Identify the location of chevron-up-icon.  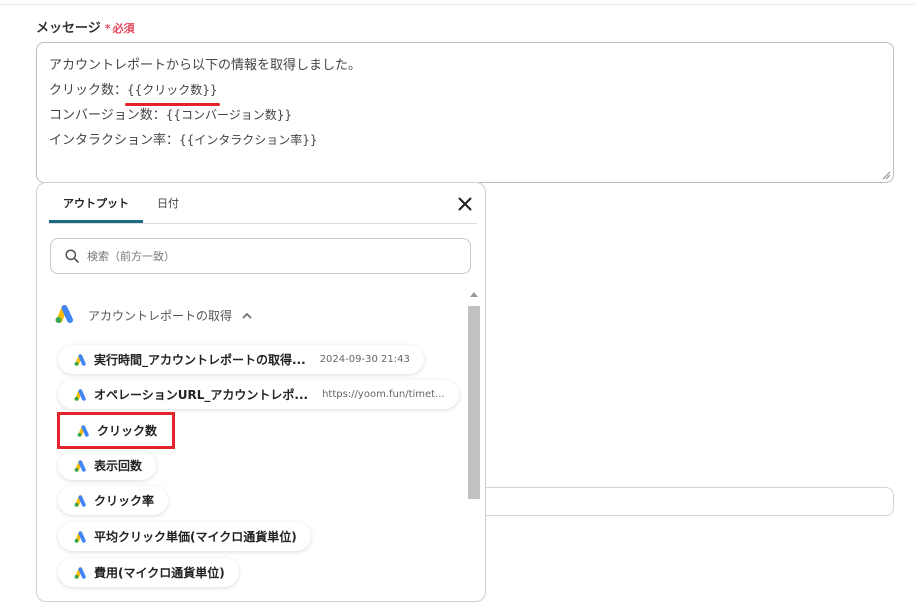
(247, 315).